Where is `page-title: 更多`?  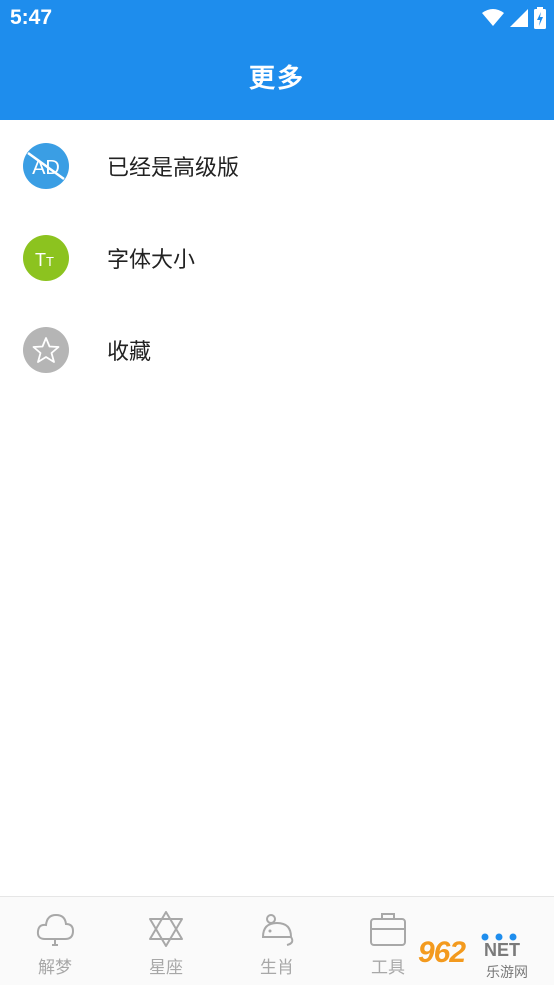
page-title: 更多 is located at coordinates (276, 79).